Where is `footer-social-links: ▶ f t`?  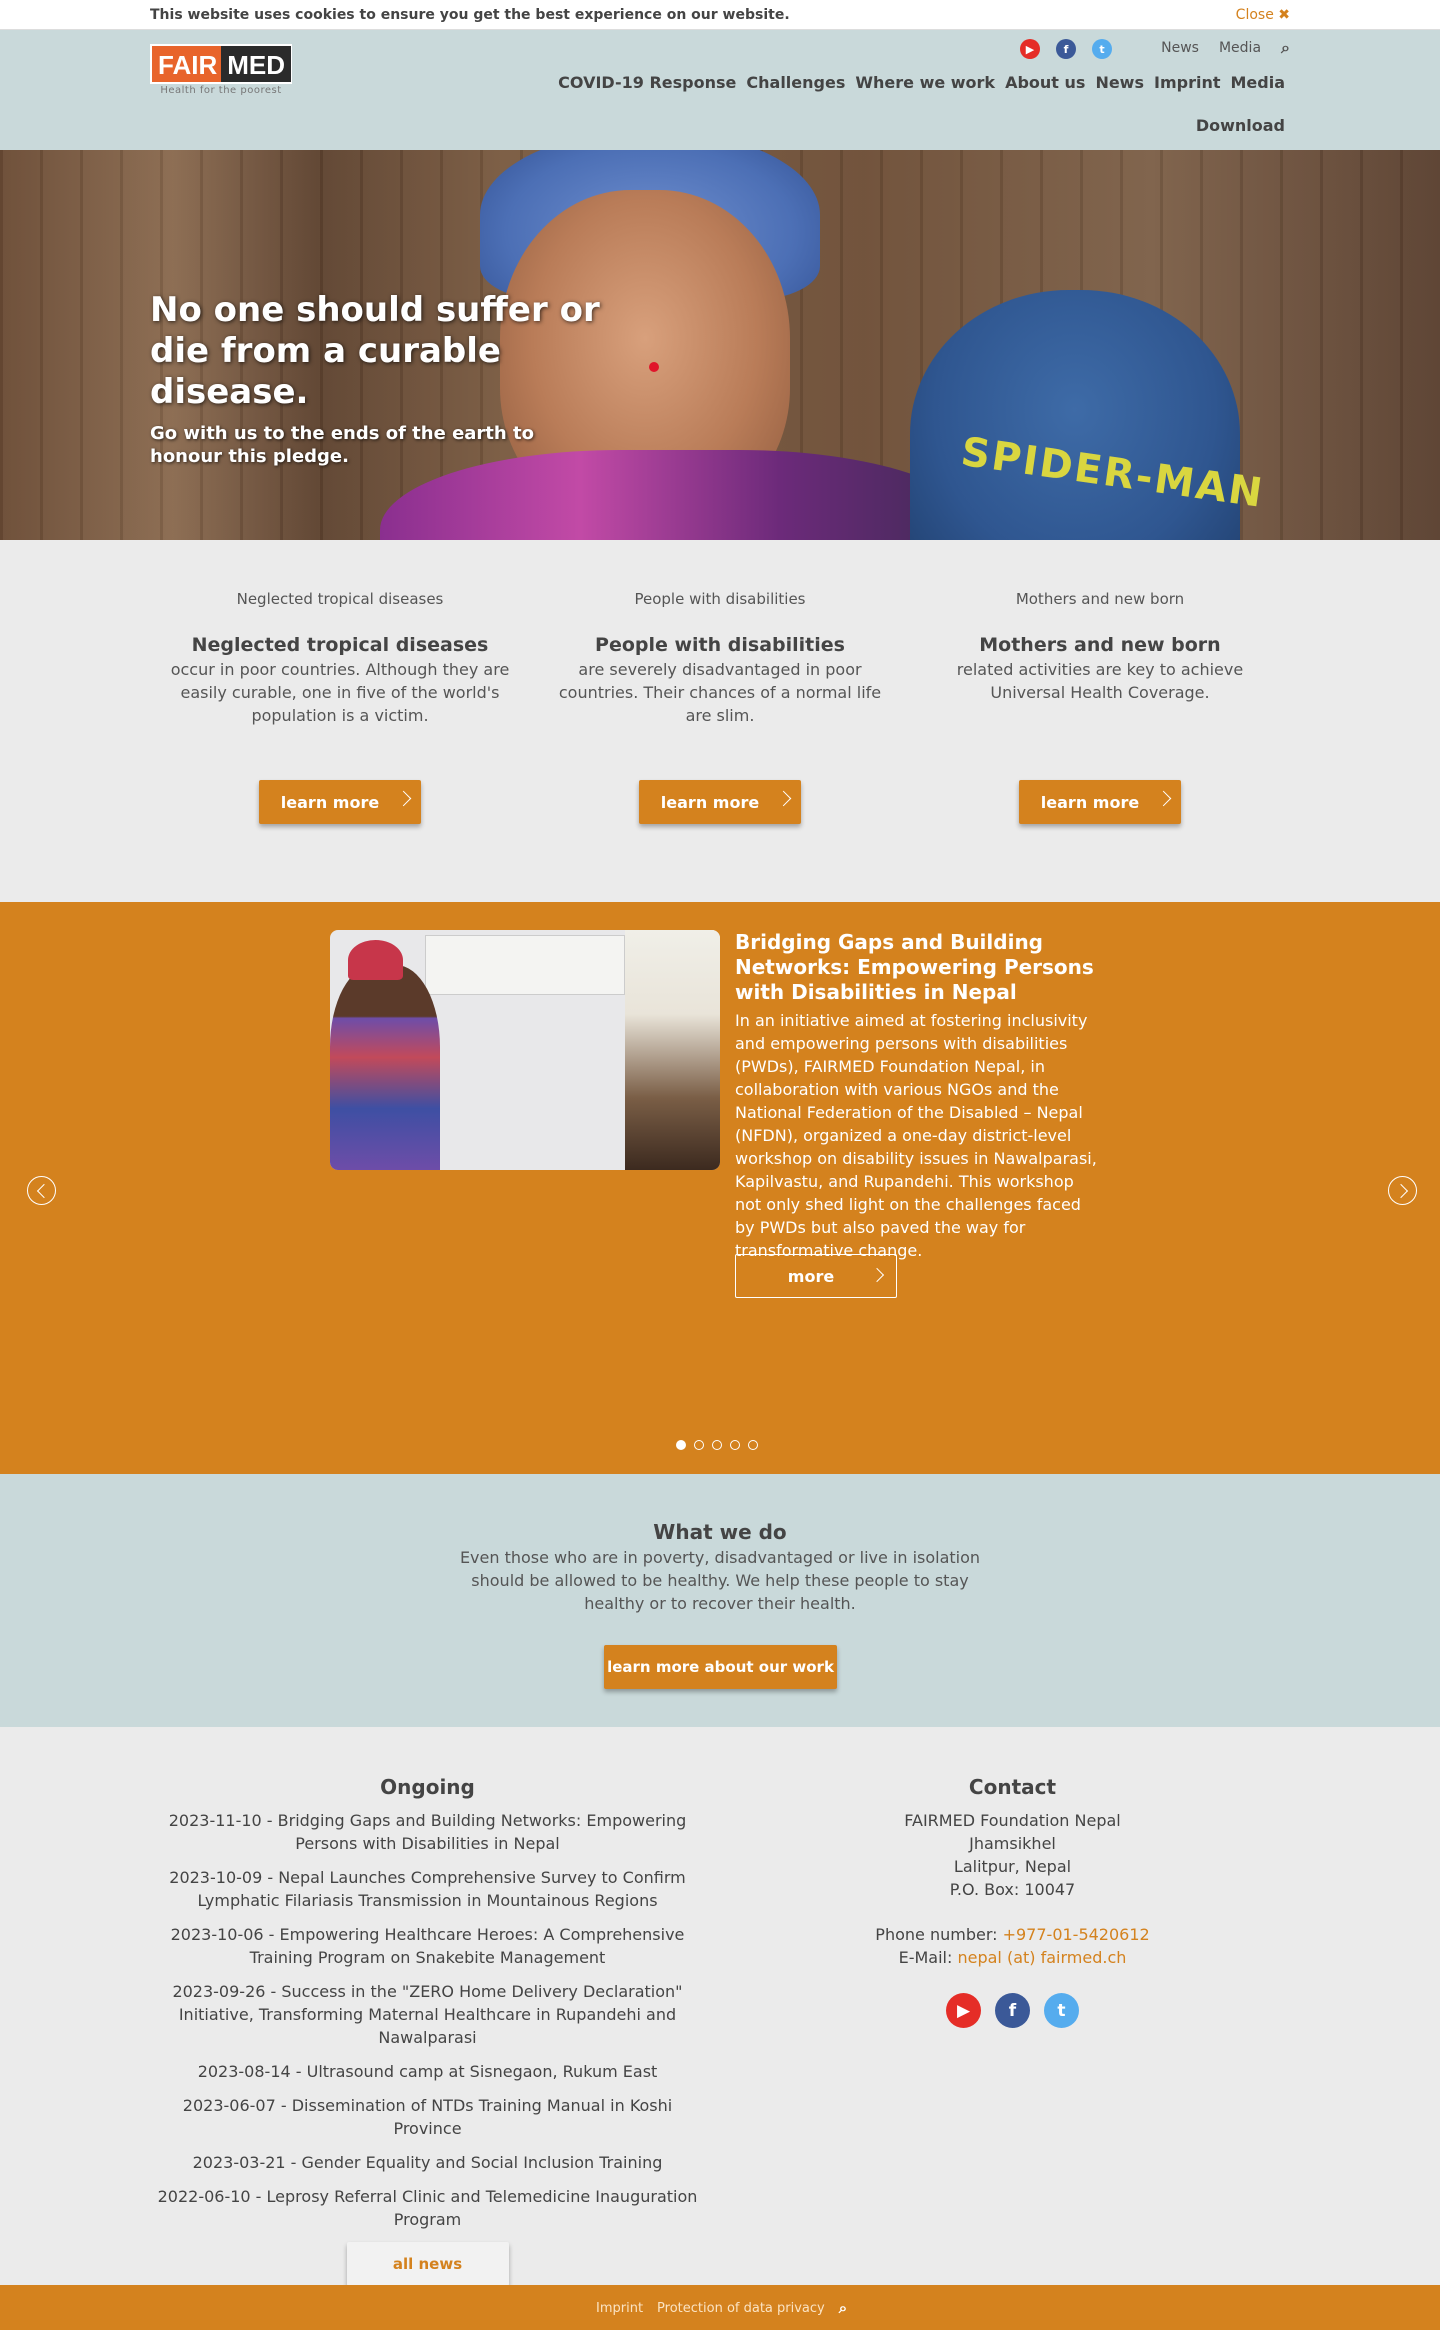
footer-social-links: ▶ f t is located at coordinates (1012, 2010).